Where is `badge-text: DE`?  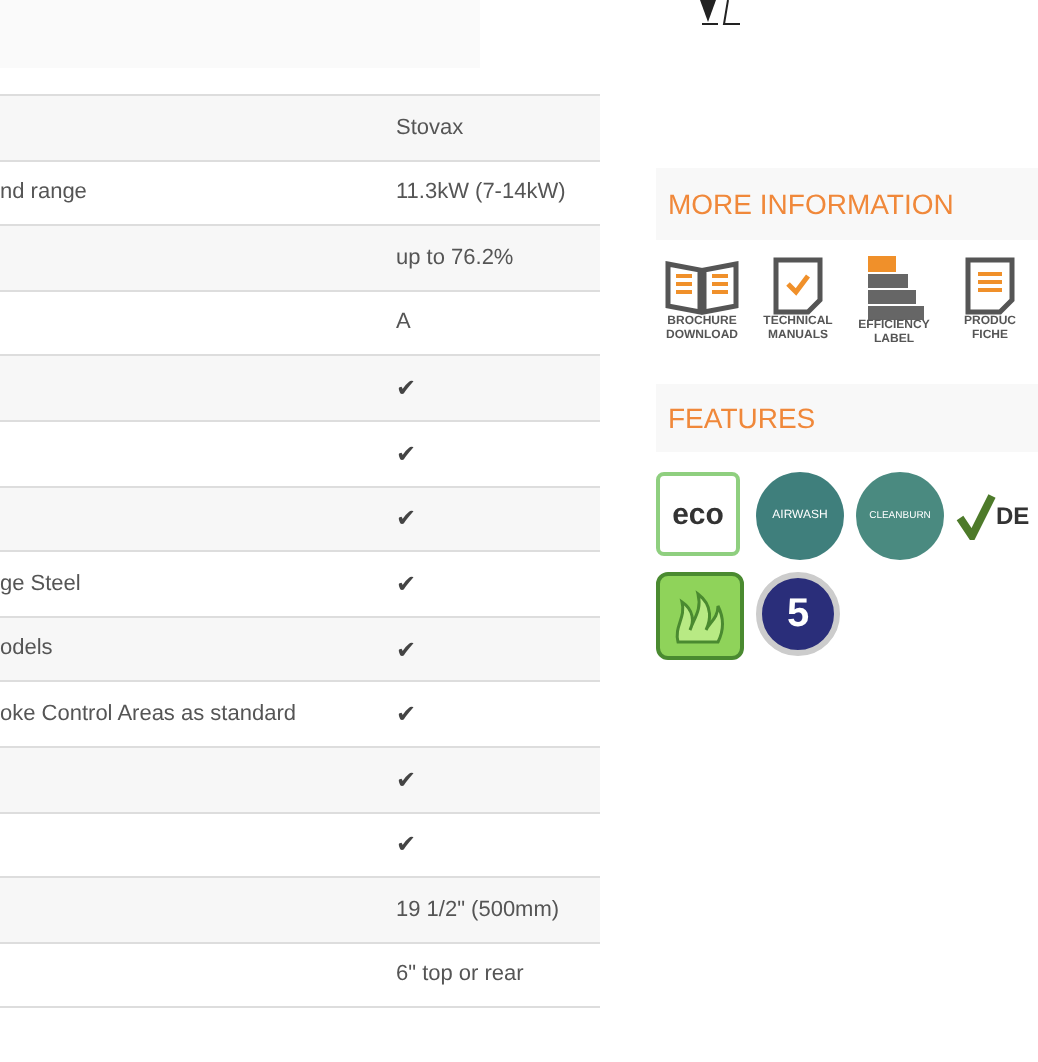 badge-text: DE is located at coordinates (1013, 516).